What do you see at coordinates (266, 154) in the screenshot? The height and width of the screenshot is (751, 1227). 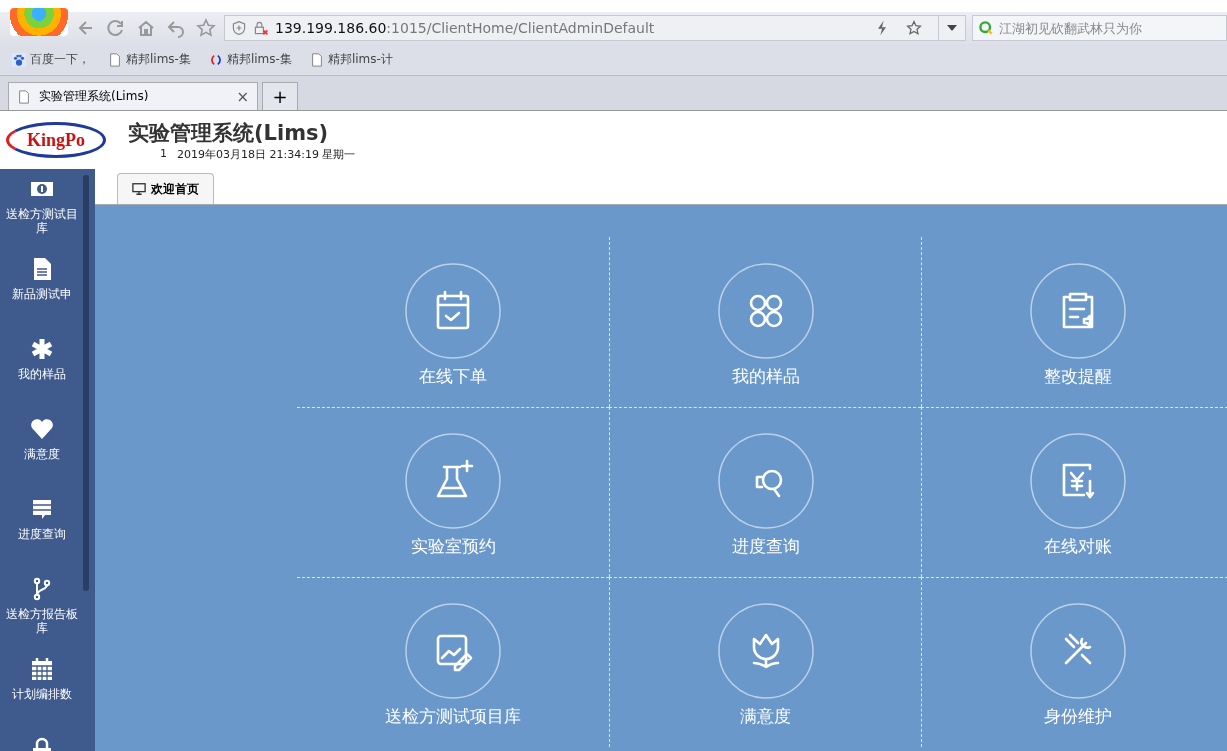 I see `date-time: 2019年03月18日 21:34:19 星期一` at bounding box center [266, 154].